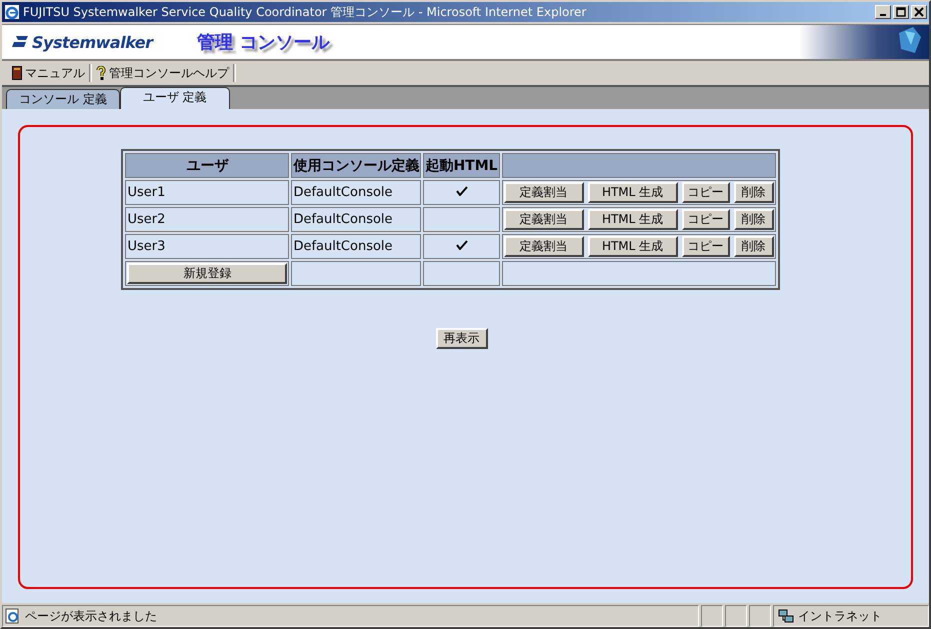 The image size is (931, 629). I want to click on book-icon, so click(17, 73).